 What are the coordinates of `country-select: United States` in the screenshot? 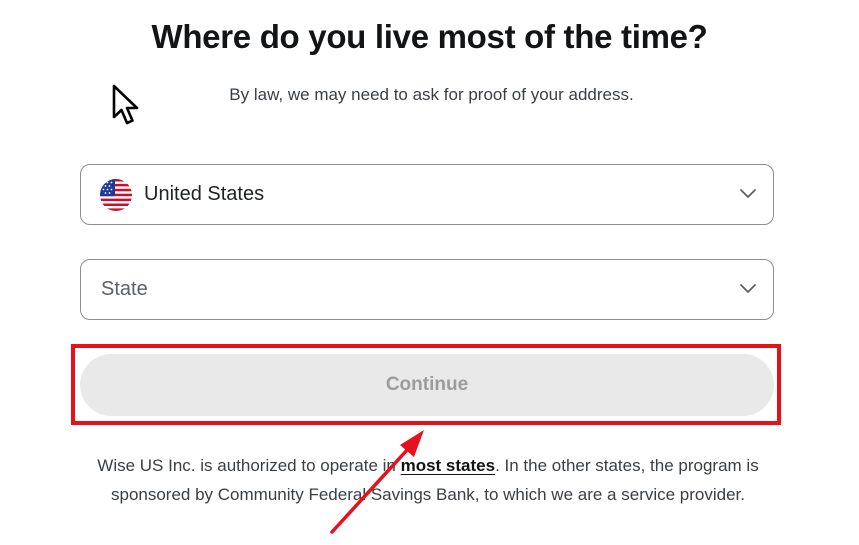 It's located at (427, 194).